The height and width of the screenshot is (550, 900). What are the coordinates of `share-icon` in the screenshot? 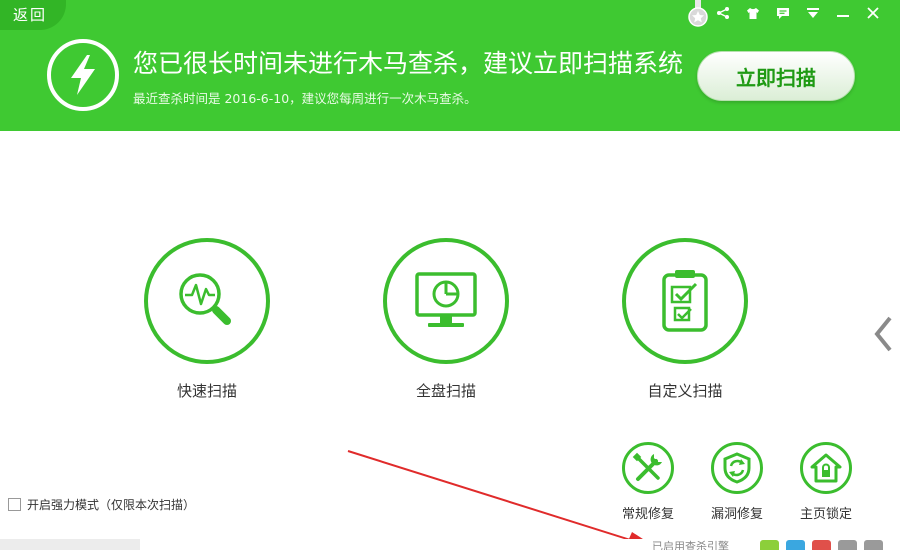 It's located at (723, 13).